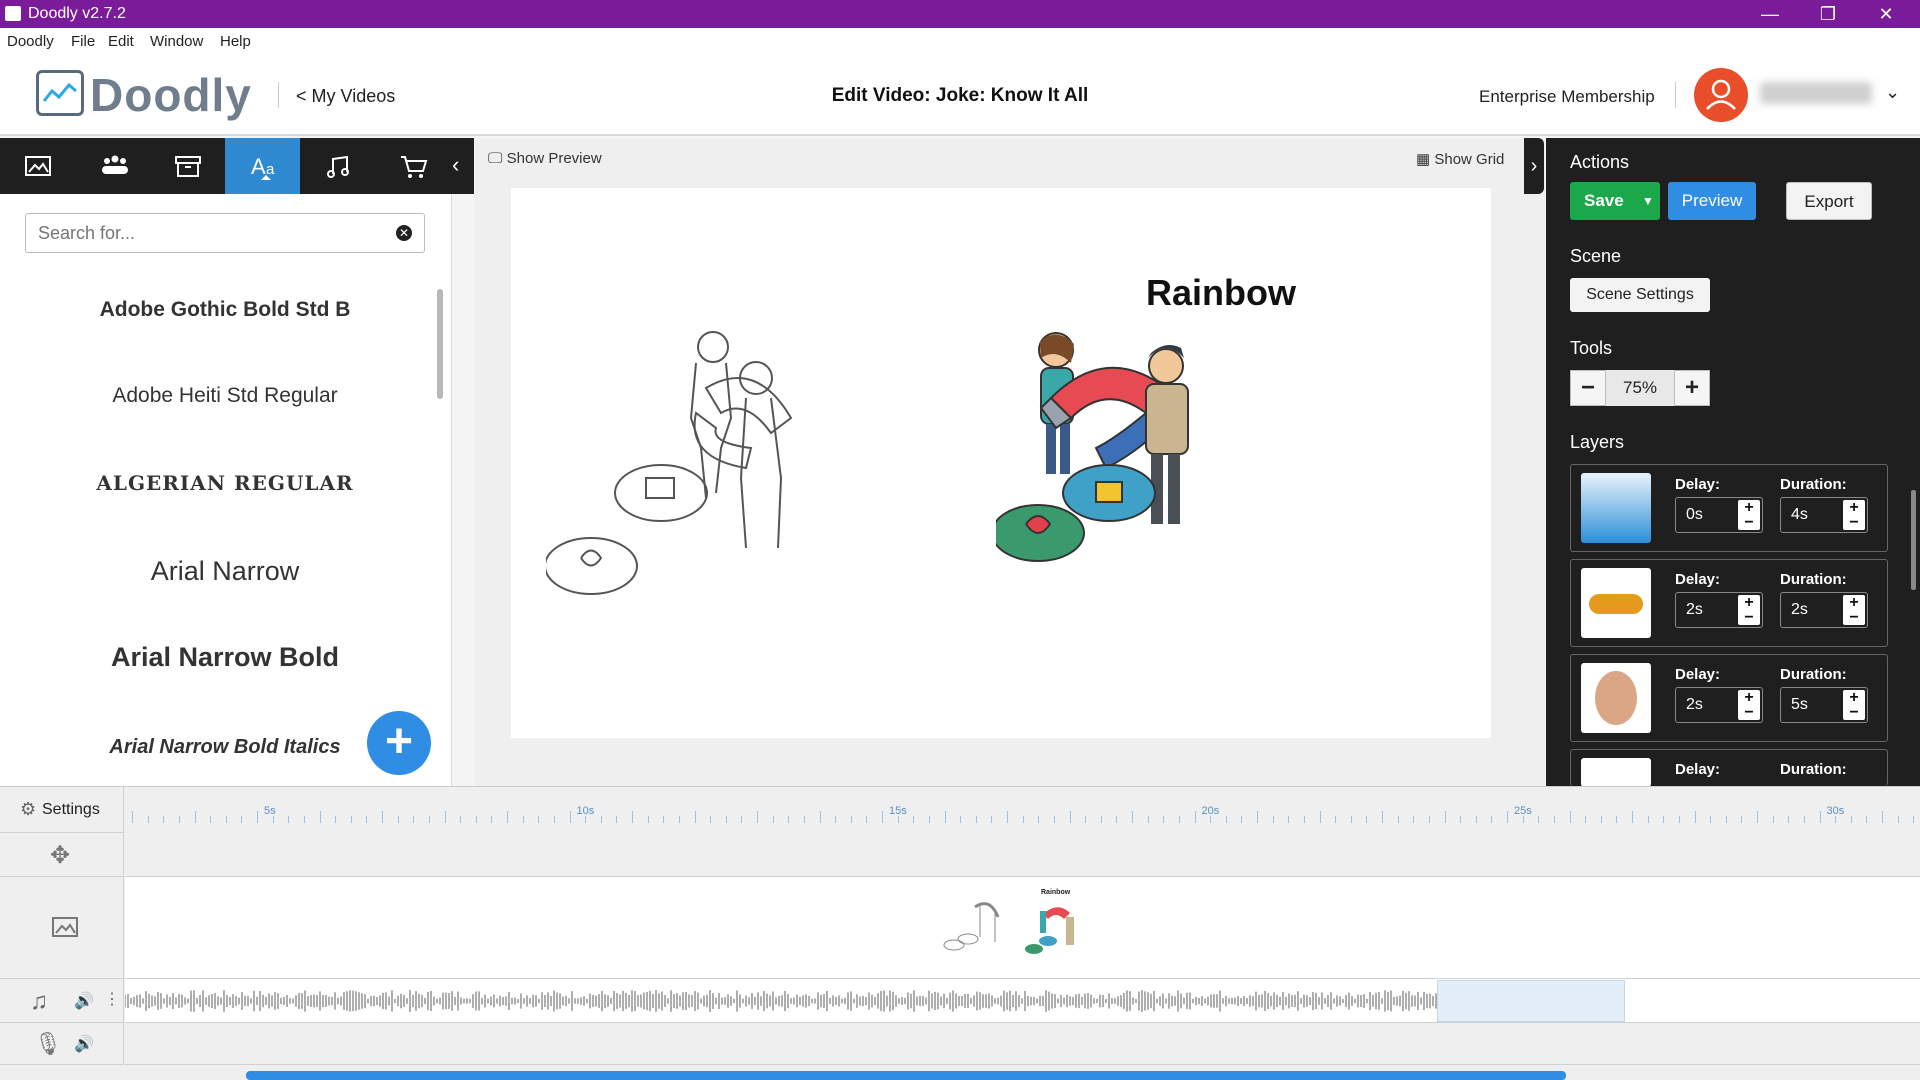  What do you see at coordinates (404, 233) in the screenshot?
I see `clear-search-icon: ✕` at bounding box center [404, 233].